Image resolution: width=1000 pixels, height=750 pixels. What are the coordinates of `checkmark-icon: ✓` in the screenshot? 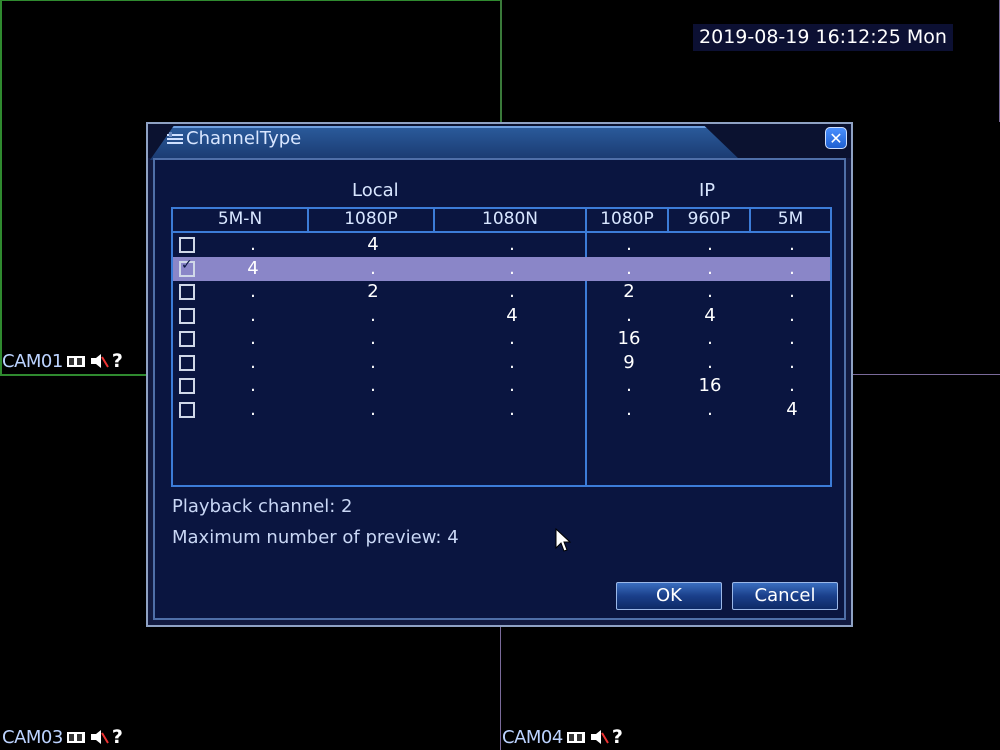 It's located at (187, 264).